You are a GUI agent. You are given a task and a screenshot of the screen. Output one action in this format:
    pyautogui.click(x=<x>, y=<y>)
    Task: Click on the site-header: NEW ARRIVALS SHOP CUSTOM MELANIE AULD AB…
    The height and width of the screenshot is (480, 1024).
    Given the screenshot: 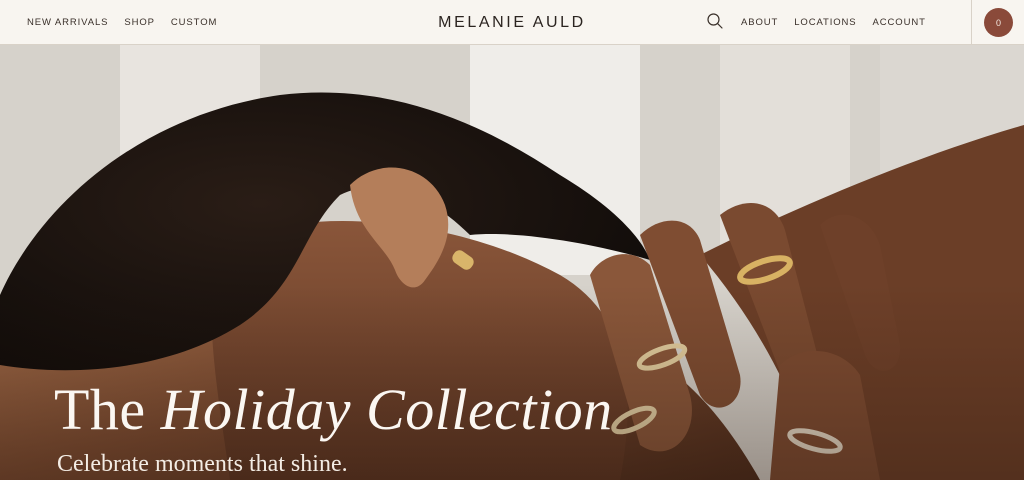 What is the action you would take?
    pyautogui.click(x=512, y=22)
    